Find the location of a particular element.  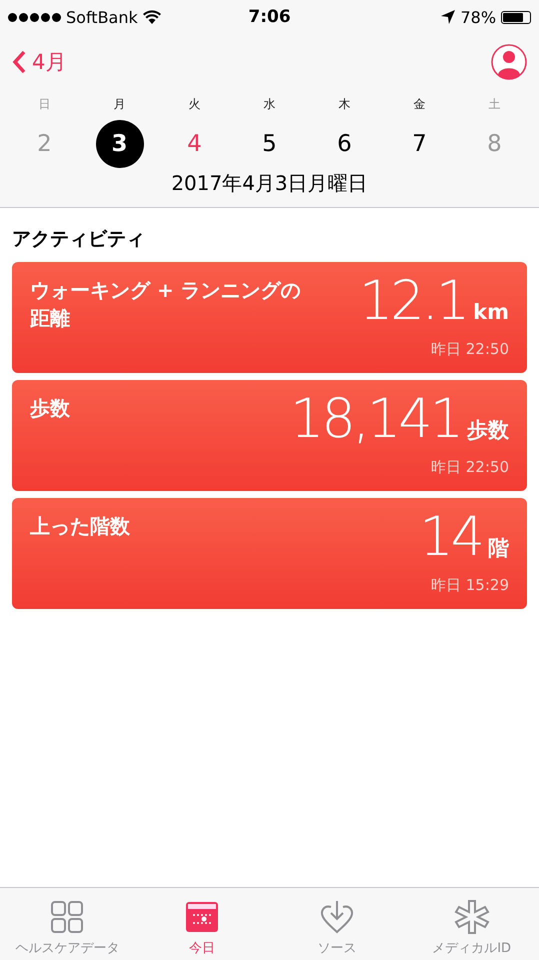

weekday-label: 水 is located at coordinates (270, 104).